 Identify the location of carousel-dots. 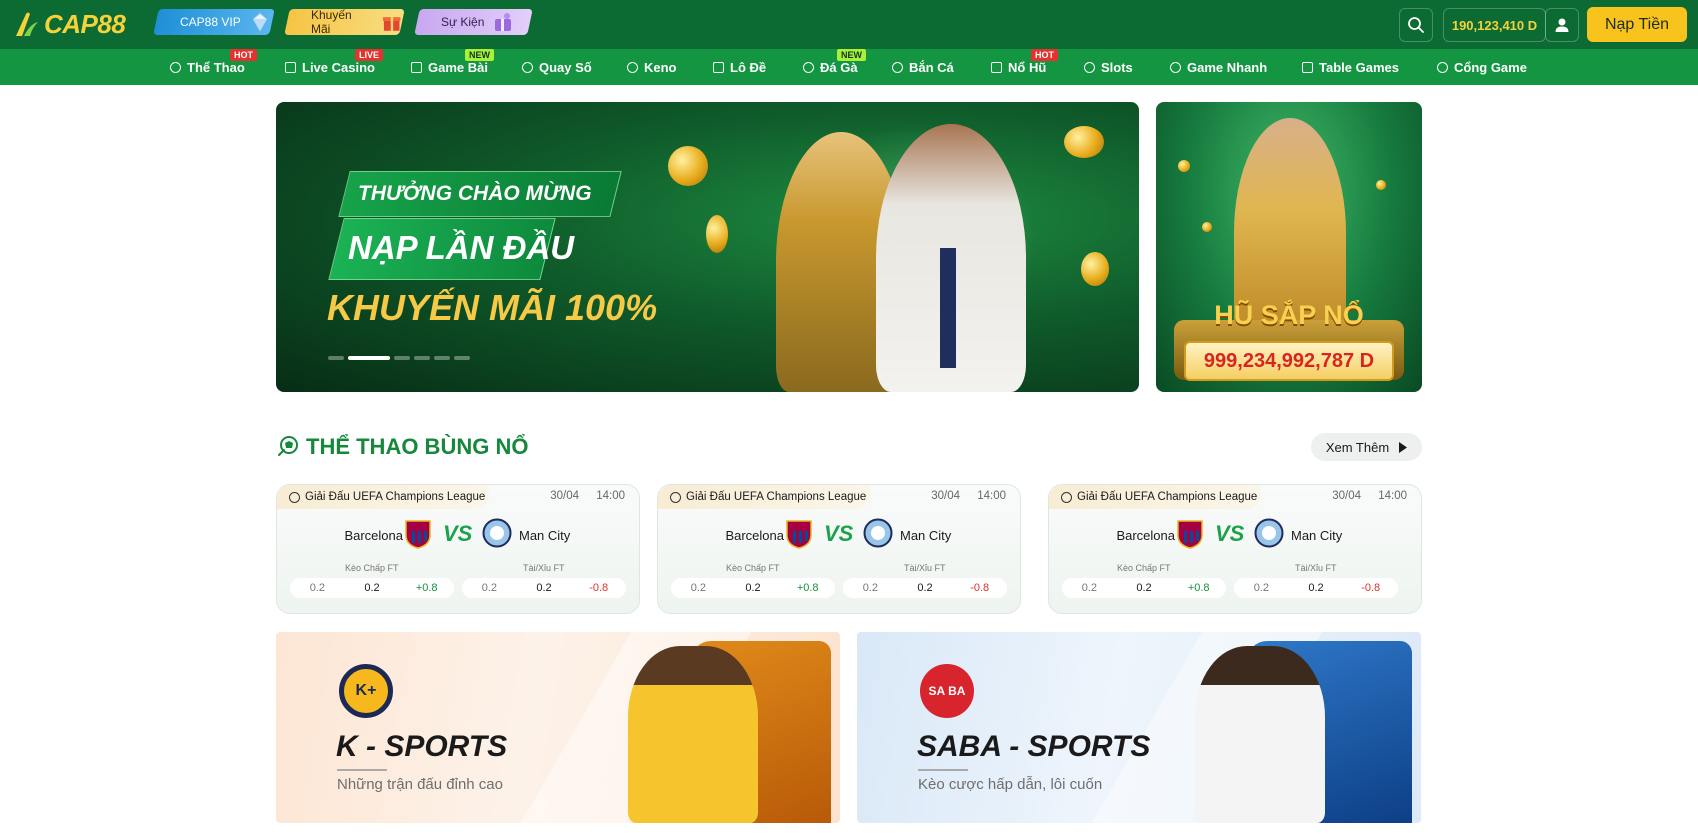
(399, 358).